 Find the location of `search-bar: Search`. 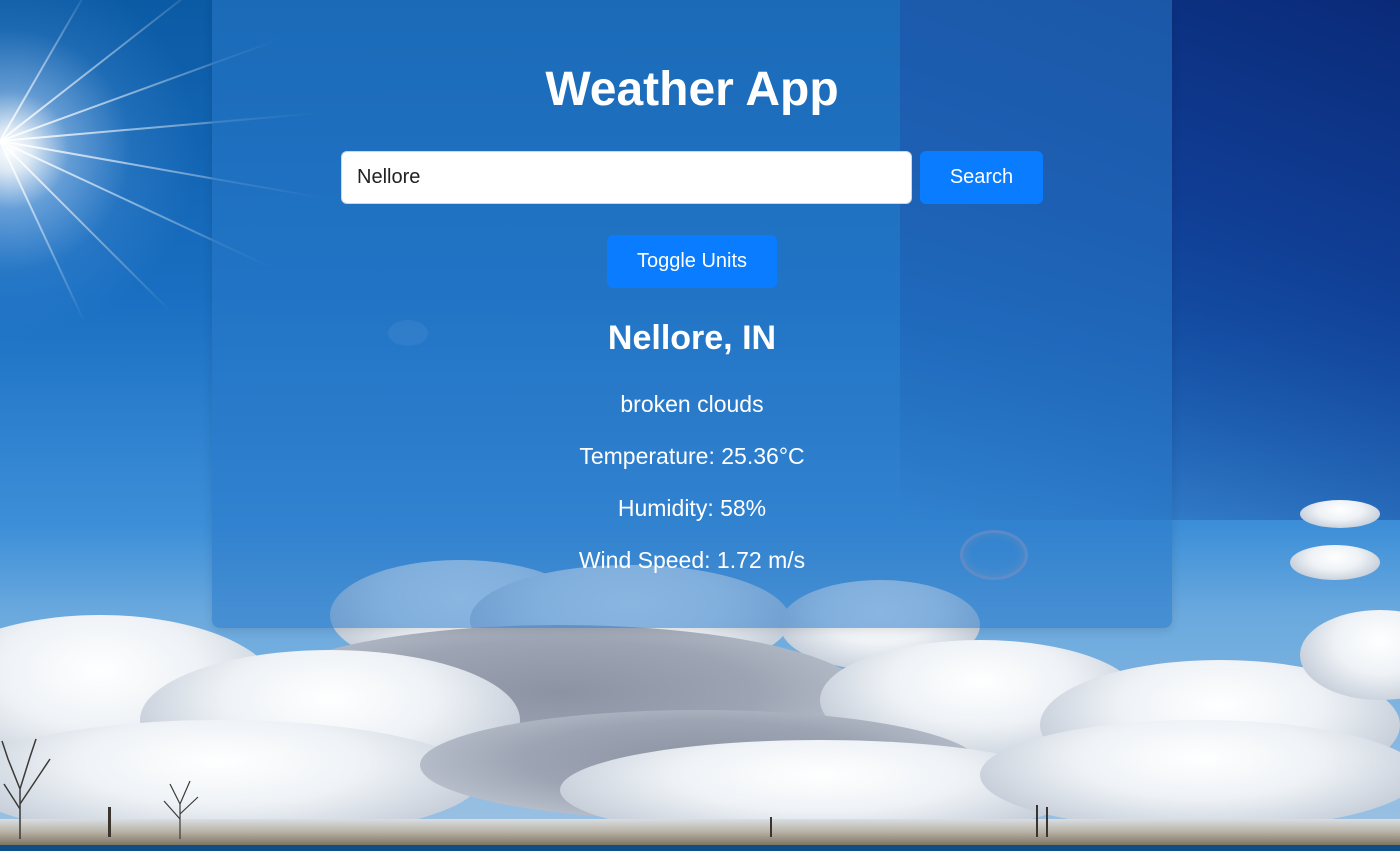

search-bar: Search is located at coordinates (692, 178).